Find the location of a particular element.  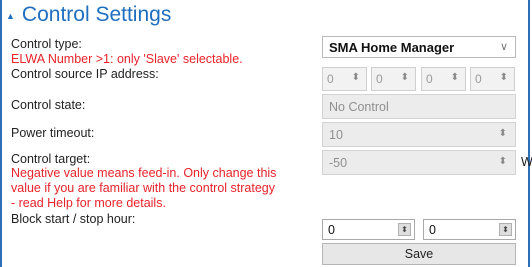

power-timeout-input: 10 ⬍ is located at coordinates (419, 134).